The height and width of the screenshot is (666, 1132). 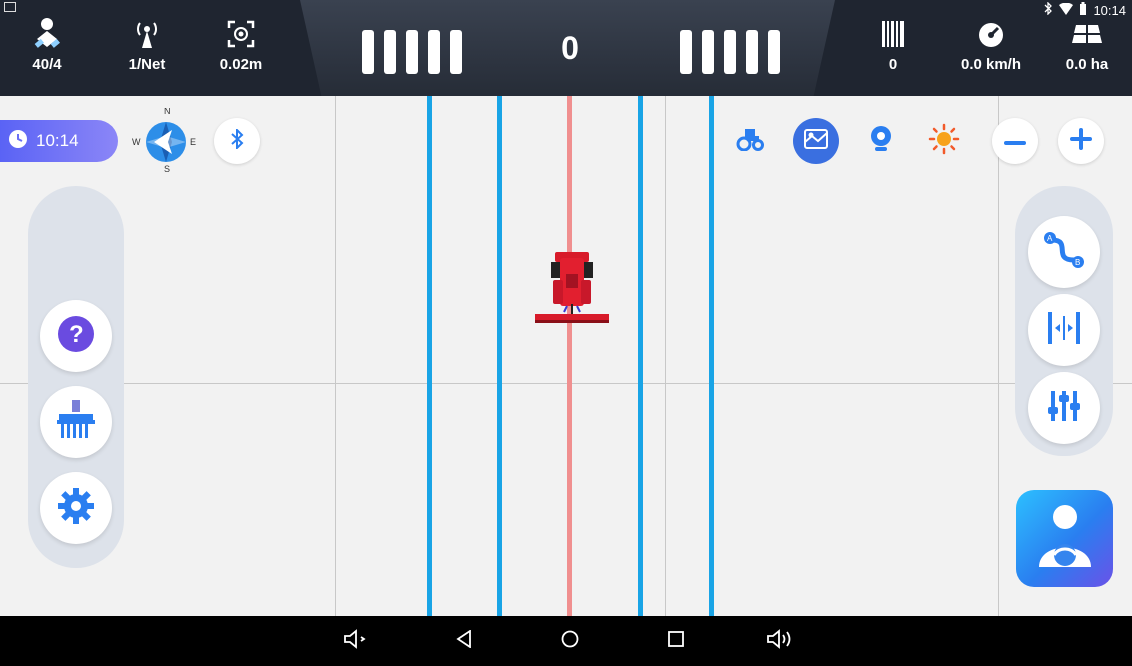 What do you see at coordinates (147, 34) in the screenshot?
I see `antenna-icon` at bounding box center [147, 34].